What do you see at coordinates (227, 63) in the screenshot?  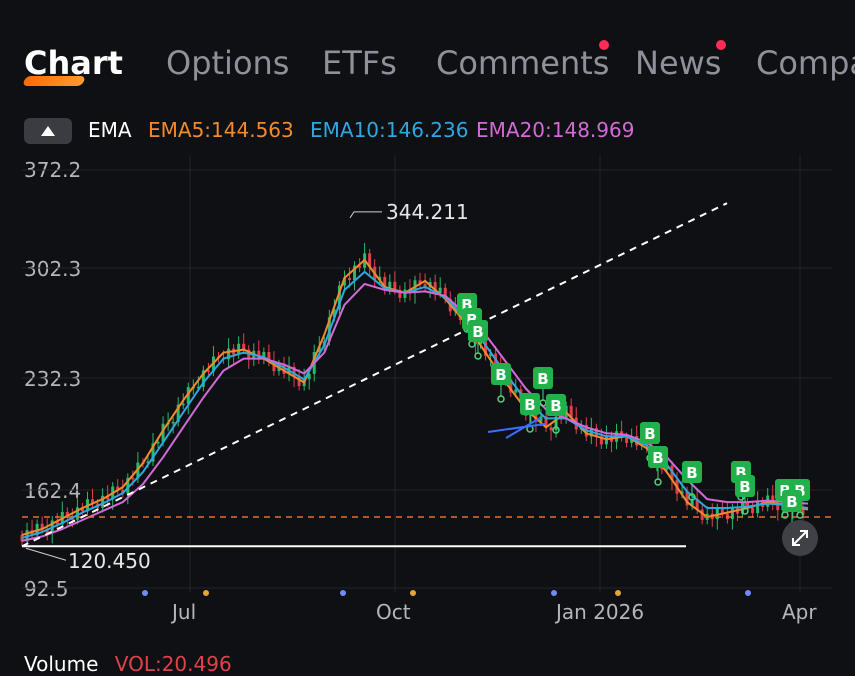 I see `tab-options: Options` at bounding box center [227, 63].